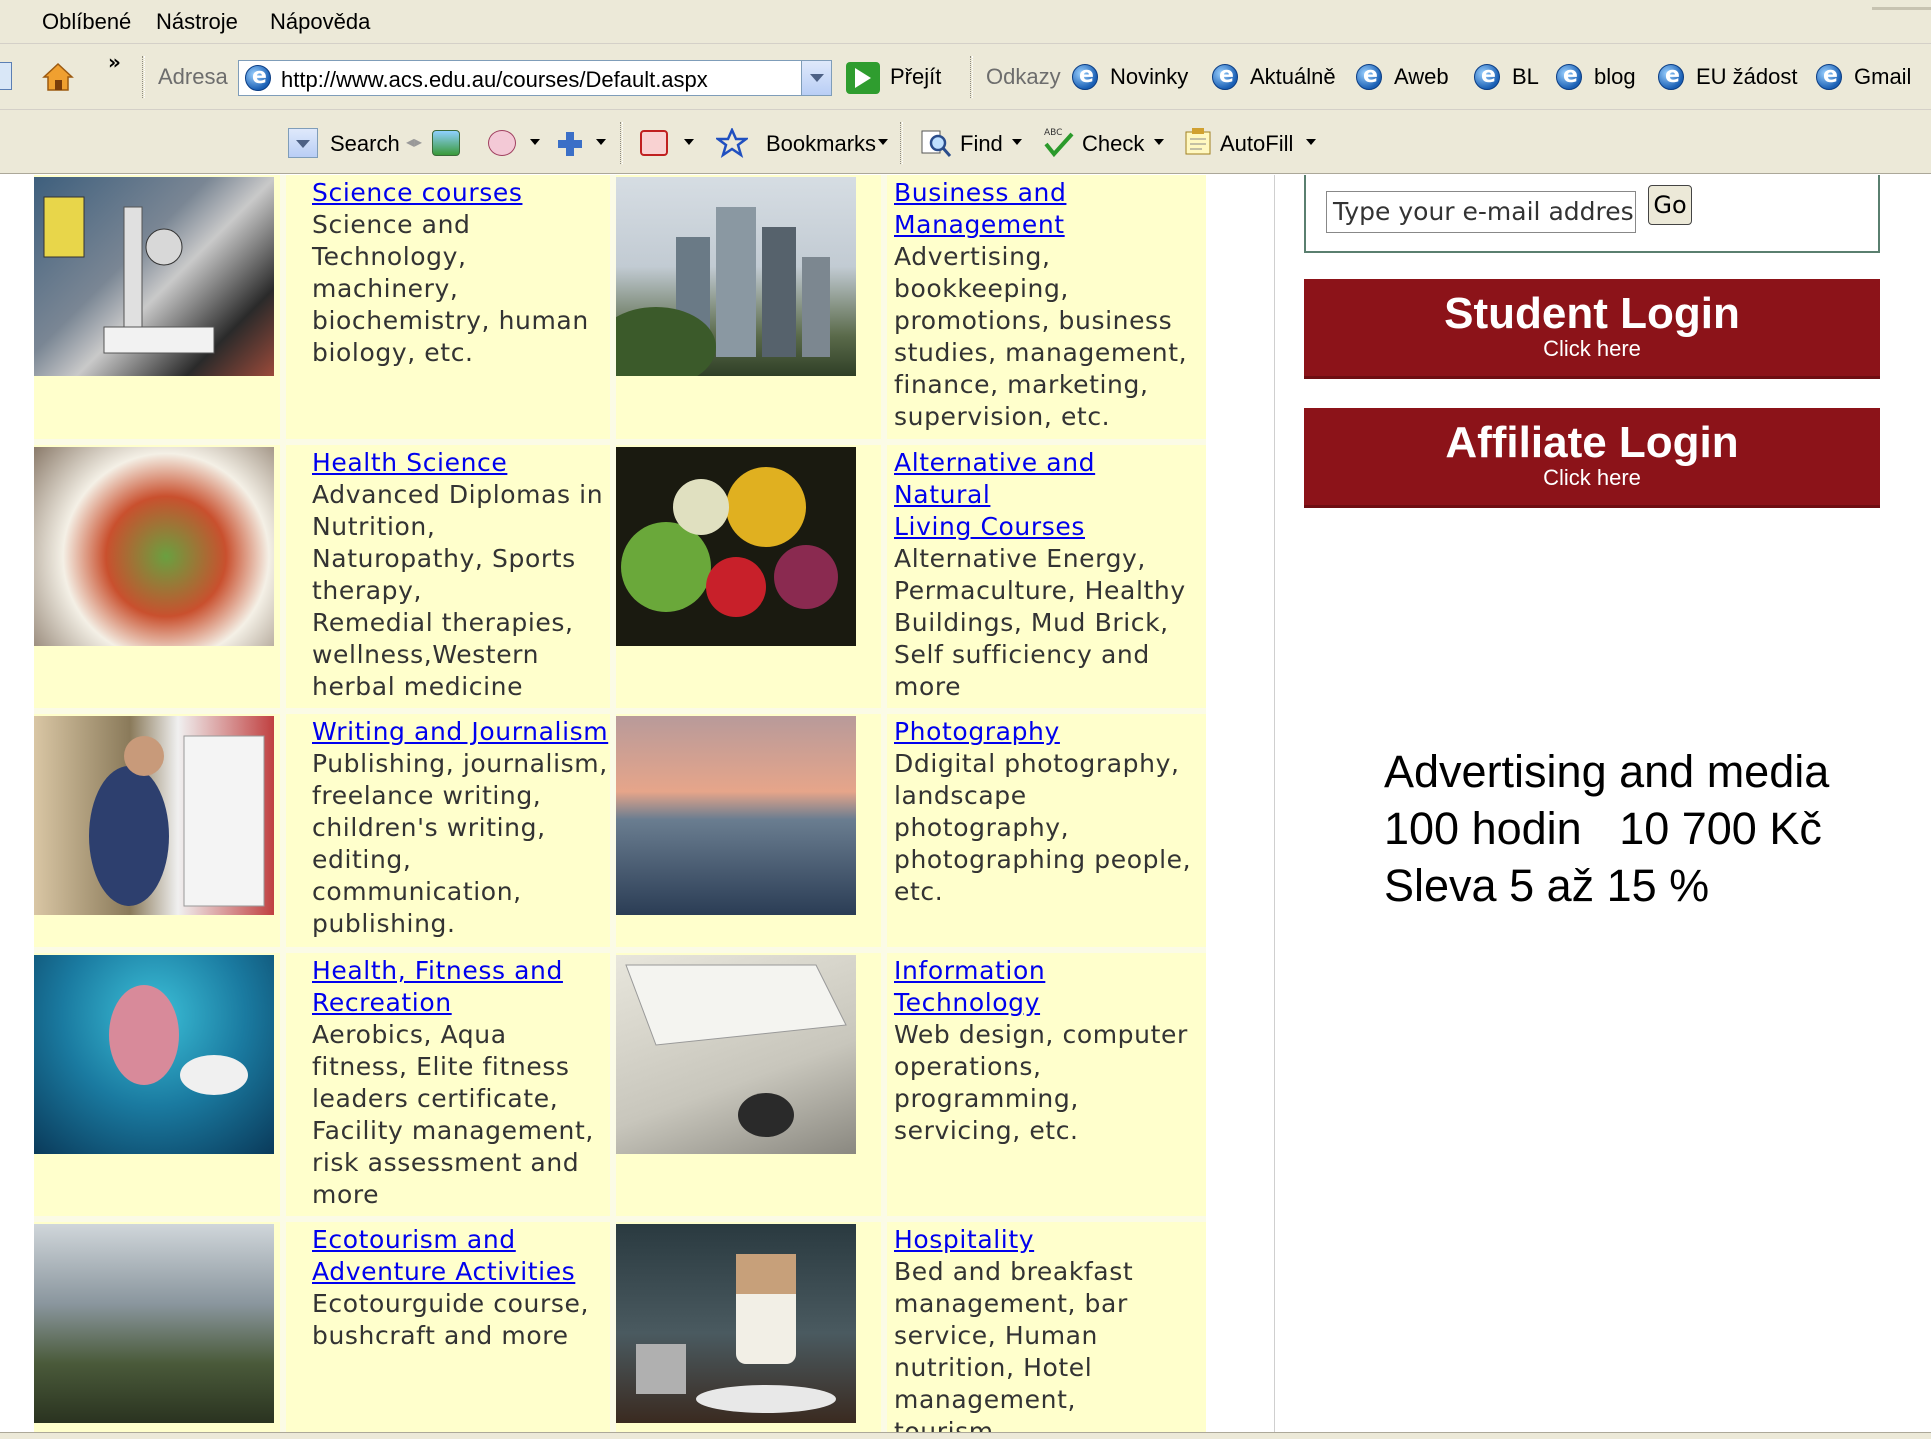 The width and height of the screenshot is (1931, 1439). Describe the element at coordinates (1747, 77) in the screenshot. I see `link-eu-zadost: EU žádost` at that location.